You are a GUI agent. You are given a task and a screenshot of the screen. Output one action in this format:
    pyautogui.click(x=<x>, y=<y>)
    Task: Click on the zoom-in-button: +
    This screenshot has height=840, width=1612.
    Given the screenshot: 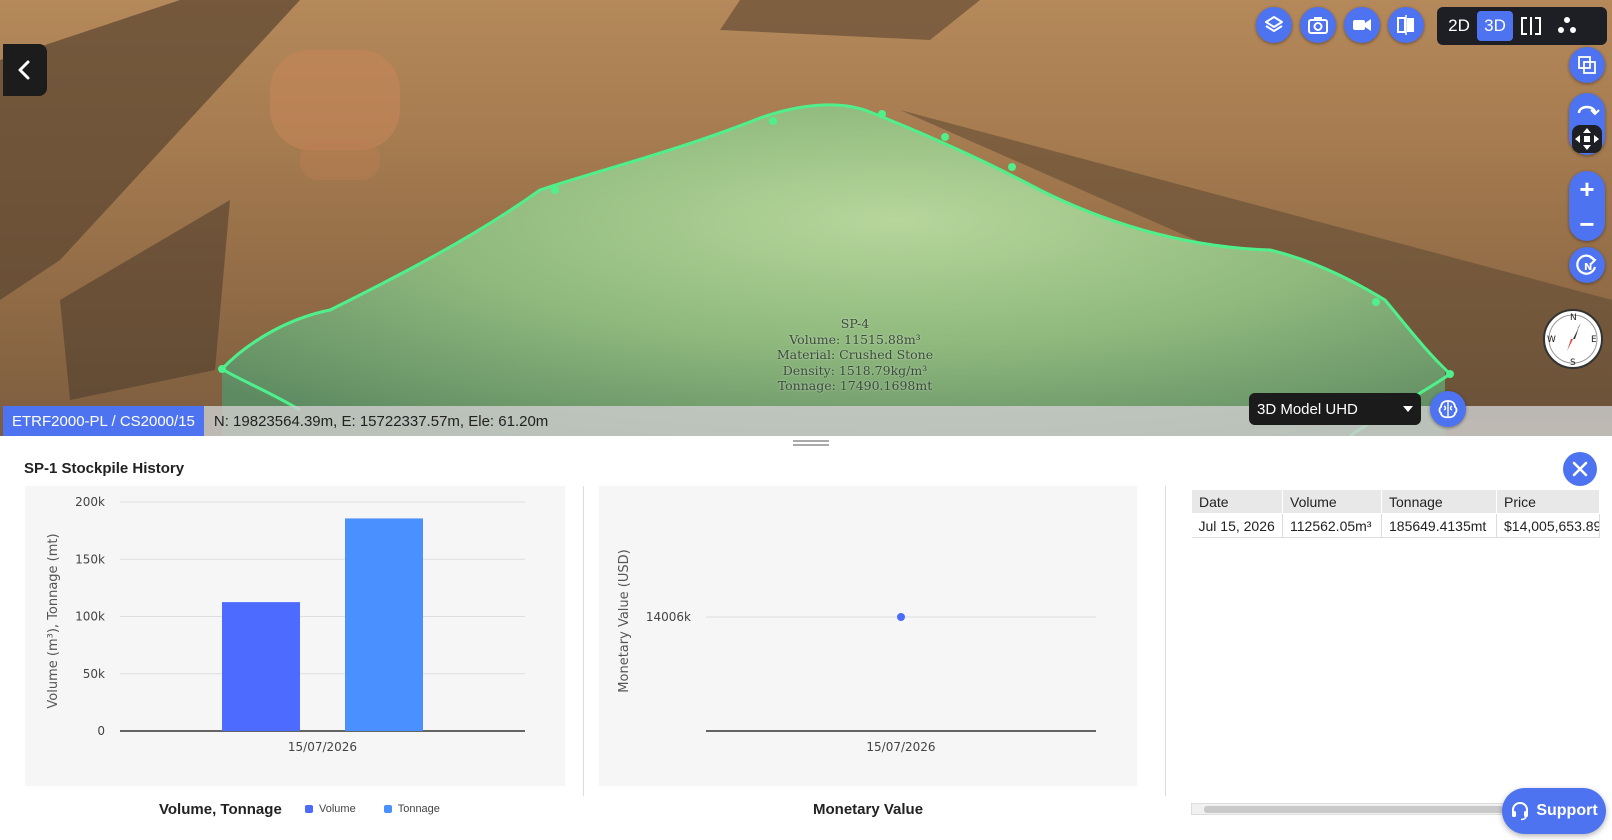 What is the action you would take?
    pyautogui.click(x=1587, y=188)
    